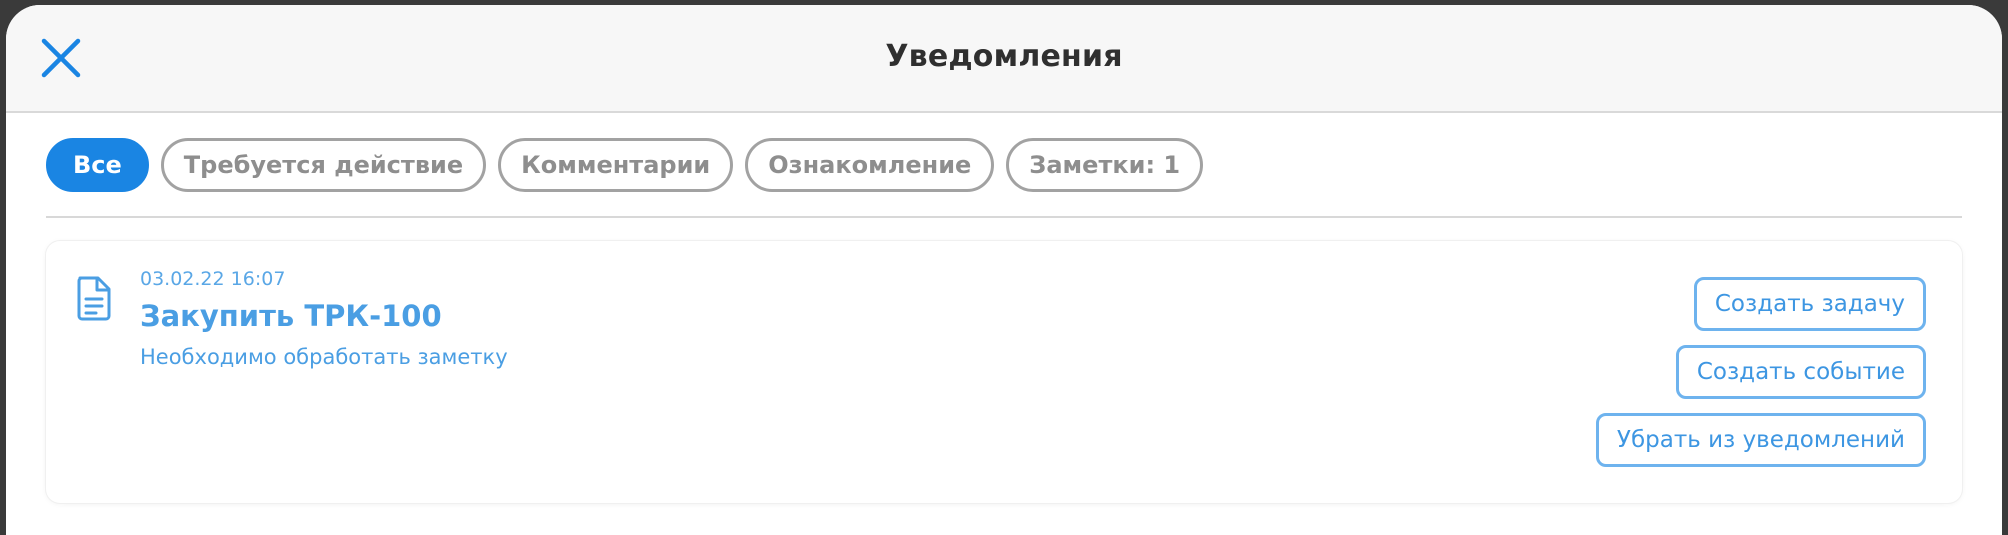 Image resolution: width=2008 pixels, height=535 pixels. What do you see at coordinates (870, 165) in the screenshot?
I see `filter-acknowledgement: Ознакомление` at bounding box center [870, 165].